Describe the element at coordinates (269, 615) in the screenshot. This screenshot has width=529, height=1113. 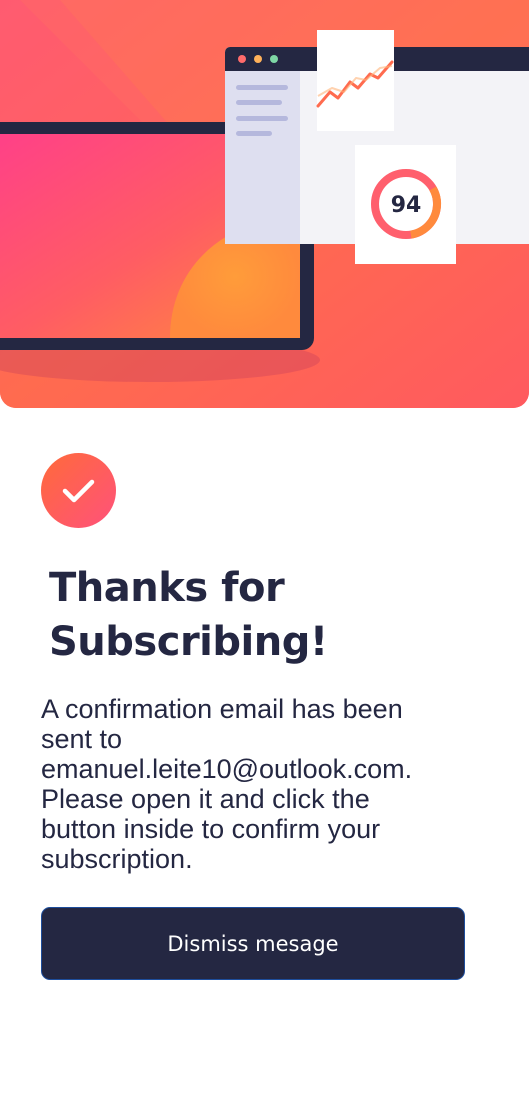
I see `page-title: Thanks for Subscribing!` at that location.